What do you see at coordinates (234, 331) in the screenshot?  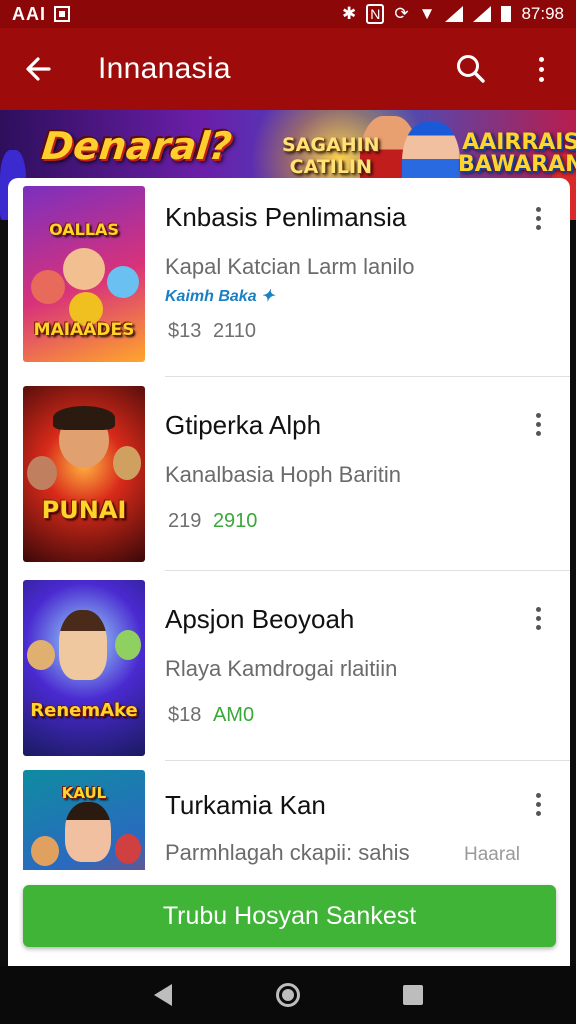 I see `item-count: 2110` at bounding box center [234, 331].